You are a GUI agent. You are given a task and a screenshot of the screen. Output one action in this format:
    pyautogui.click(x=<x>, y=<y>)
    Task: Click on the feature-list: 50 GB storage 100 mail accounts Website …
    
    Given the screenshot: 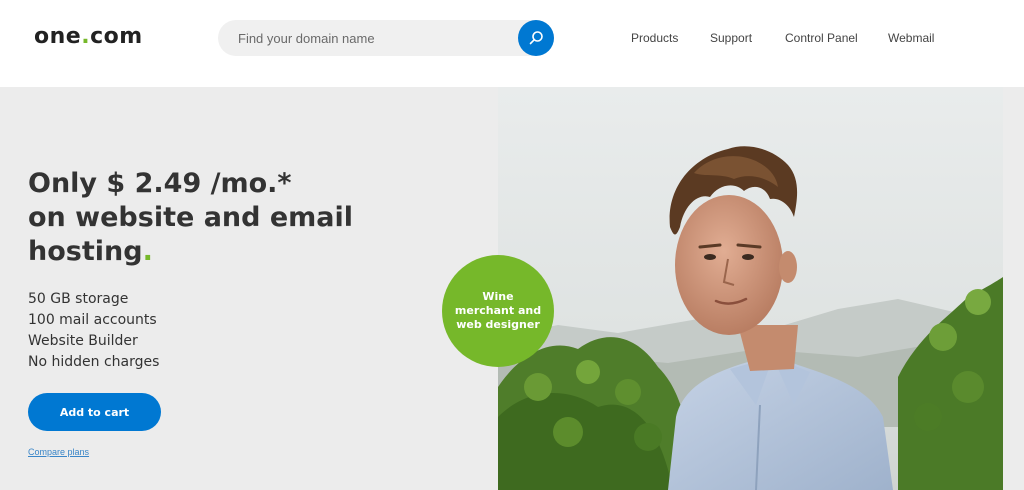 What is the action you would take?
    pyautogui.click(x=93, y=331)
    